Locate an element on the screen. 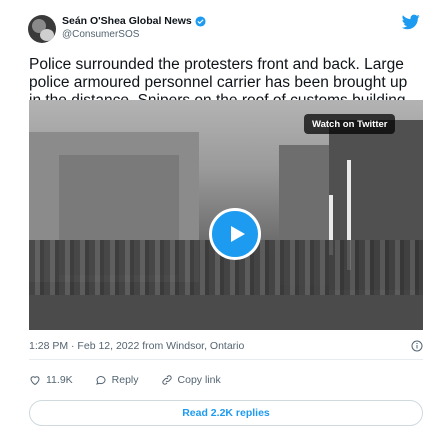  avatar is located at coordinates (42, 29).